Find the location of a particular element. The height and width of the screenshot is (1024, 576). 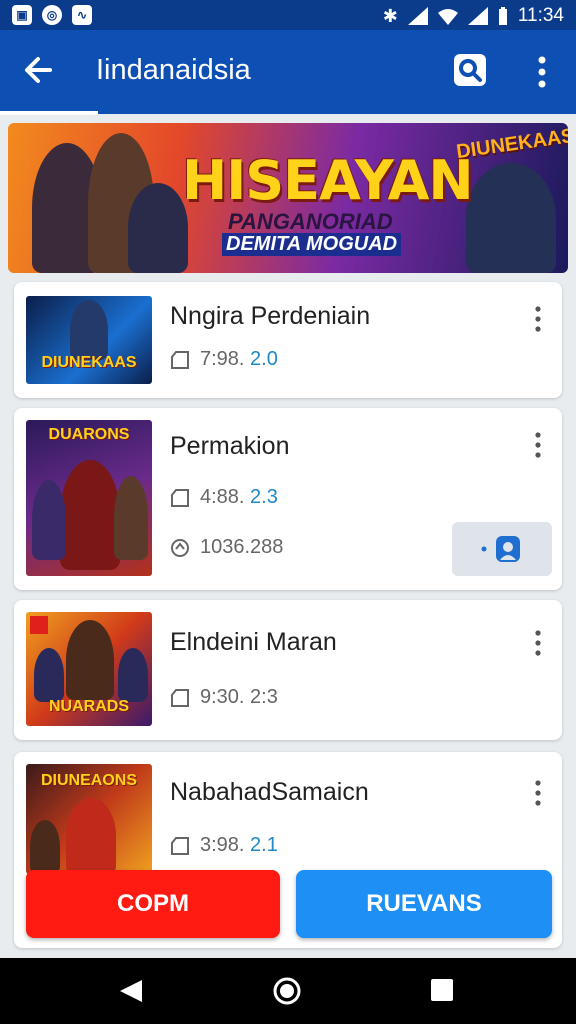

status-time: 11:34 is located at coordinates (540, 15).